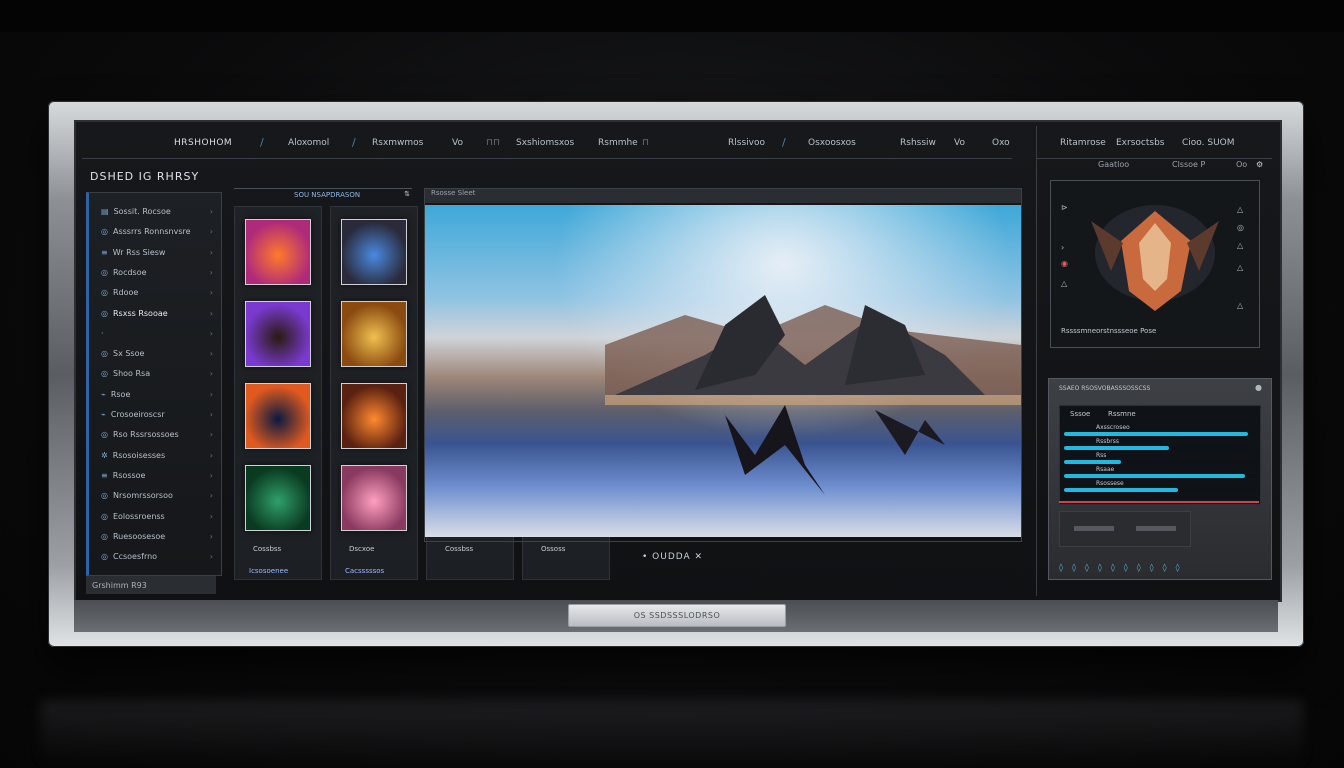 The height and width of the screenshot is (768, 1344). What do you see at coordinates (1001, 143) in the screenshot?
I see `nav-item-10: Oxo` at bounding box center [1001, 143].